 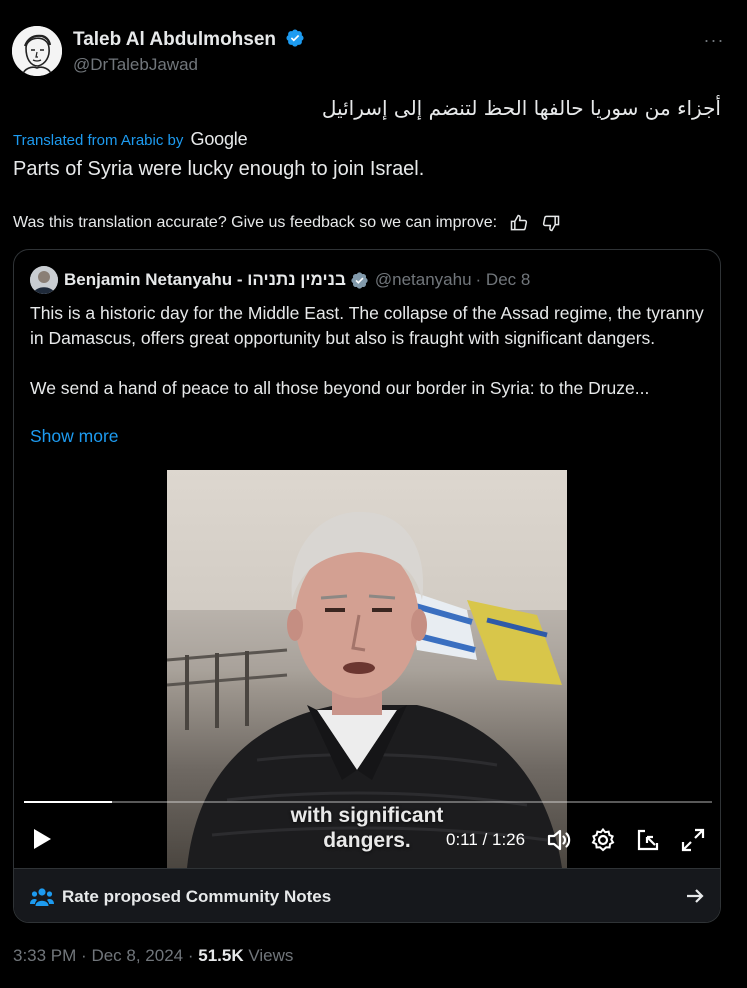 I want to click on author-name: Taleb Al Abdulmohsen, so click(x=174, y=39).